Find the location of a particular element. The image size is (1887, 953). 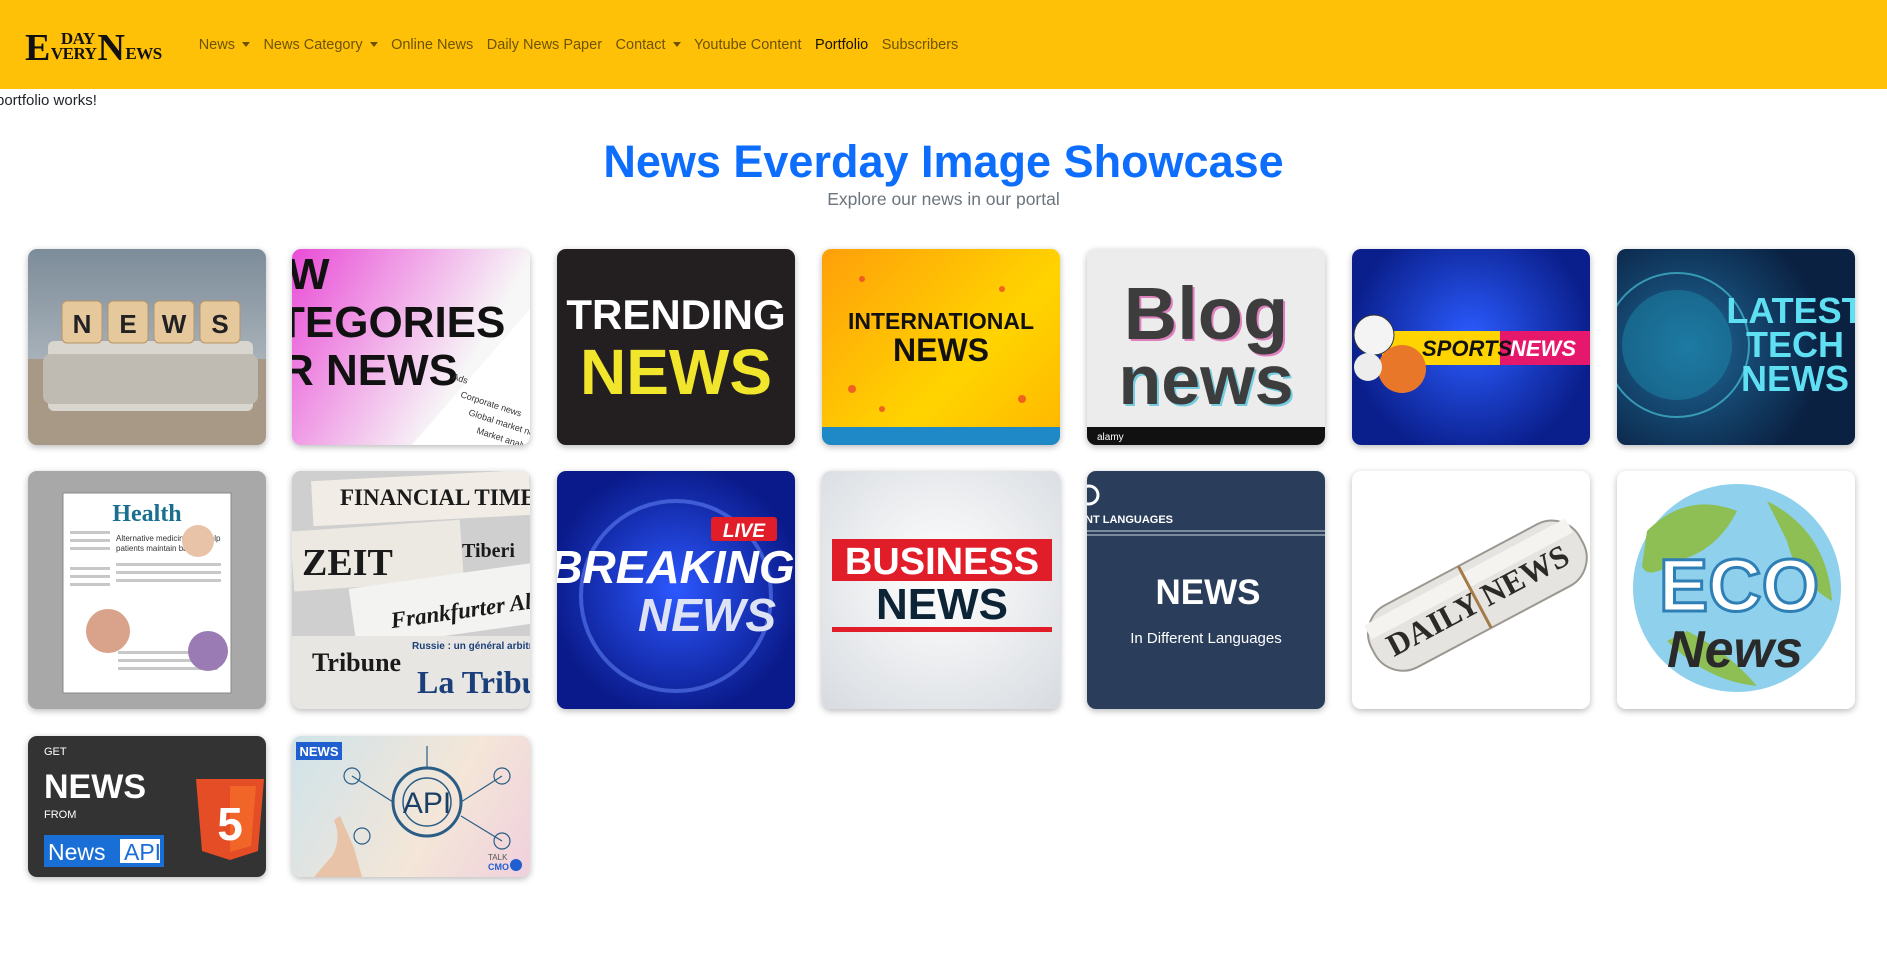

nav-item-online-news: Online News is located at coordinates (432, 45).